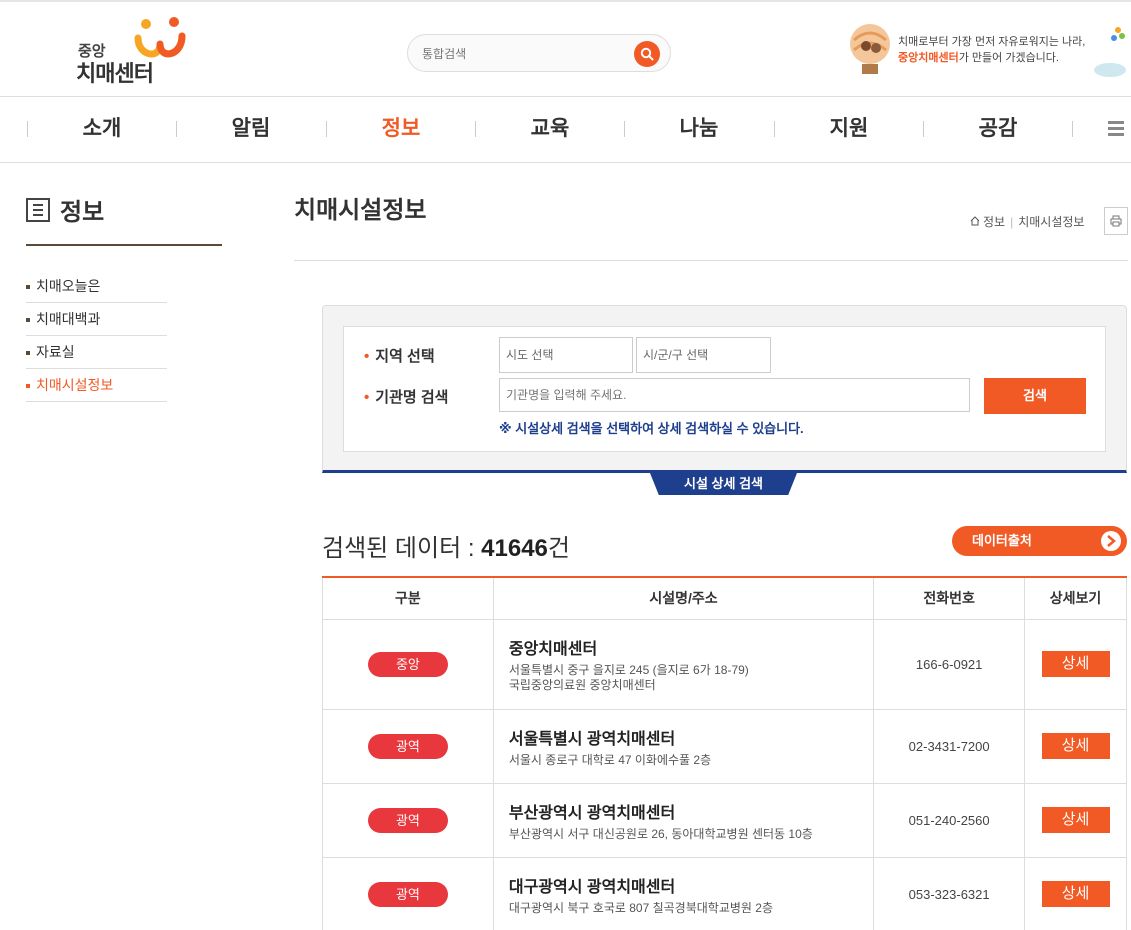 The image size is (1131, 930). Describe the element at coordinates (1002, 540) in the screenshot. I see `data-source-label: 데이터출처` at that location.